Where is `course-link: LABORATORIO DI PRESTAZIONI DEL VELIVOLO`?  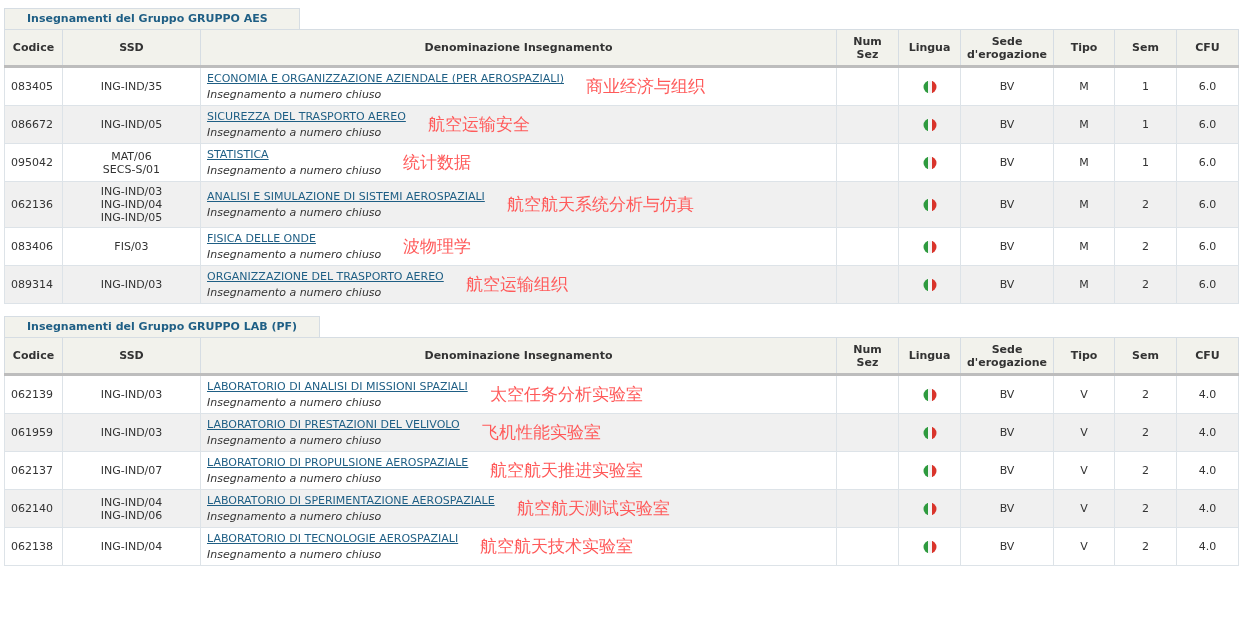
course-link: LABORATORIO DI PRESTAZIONI DEL VELIVOLO is located at coordinates (333, 424).